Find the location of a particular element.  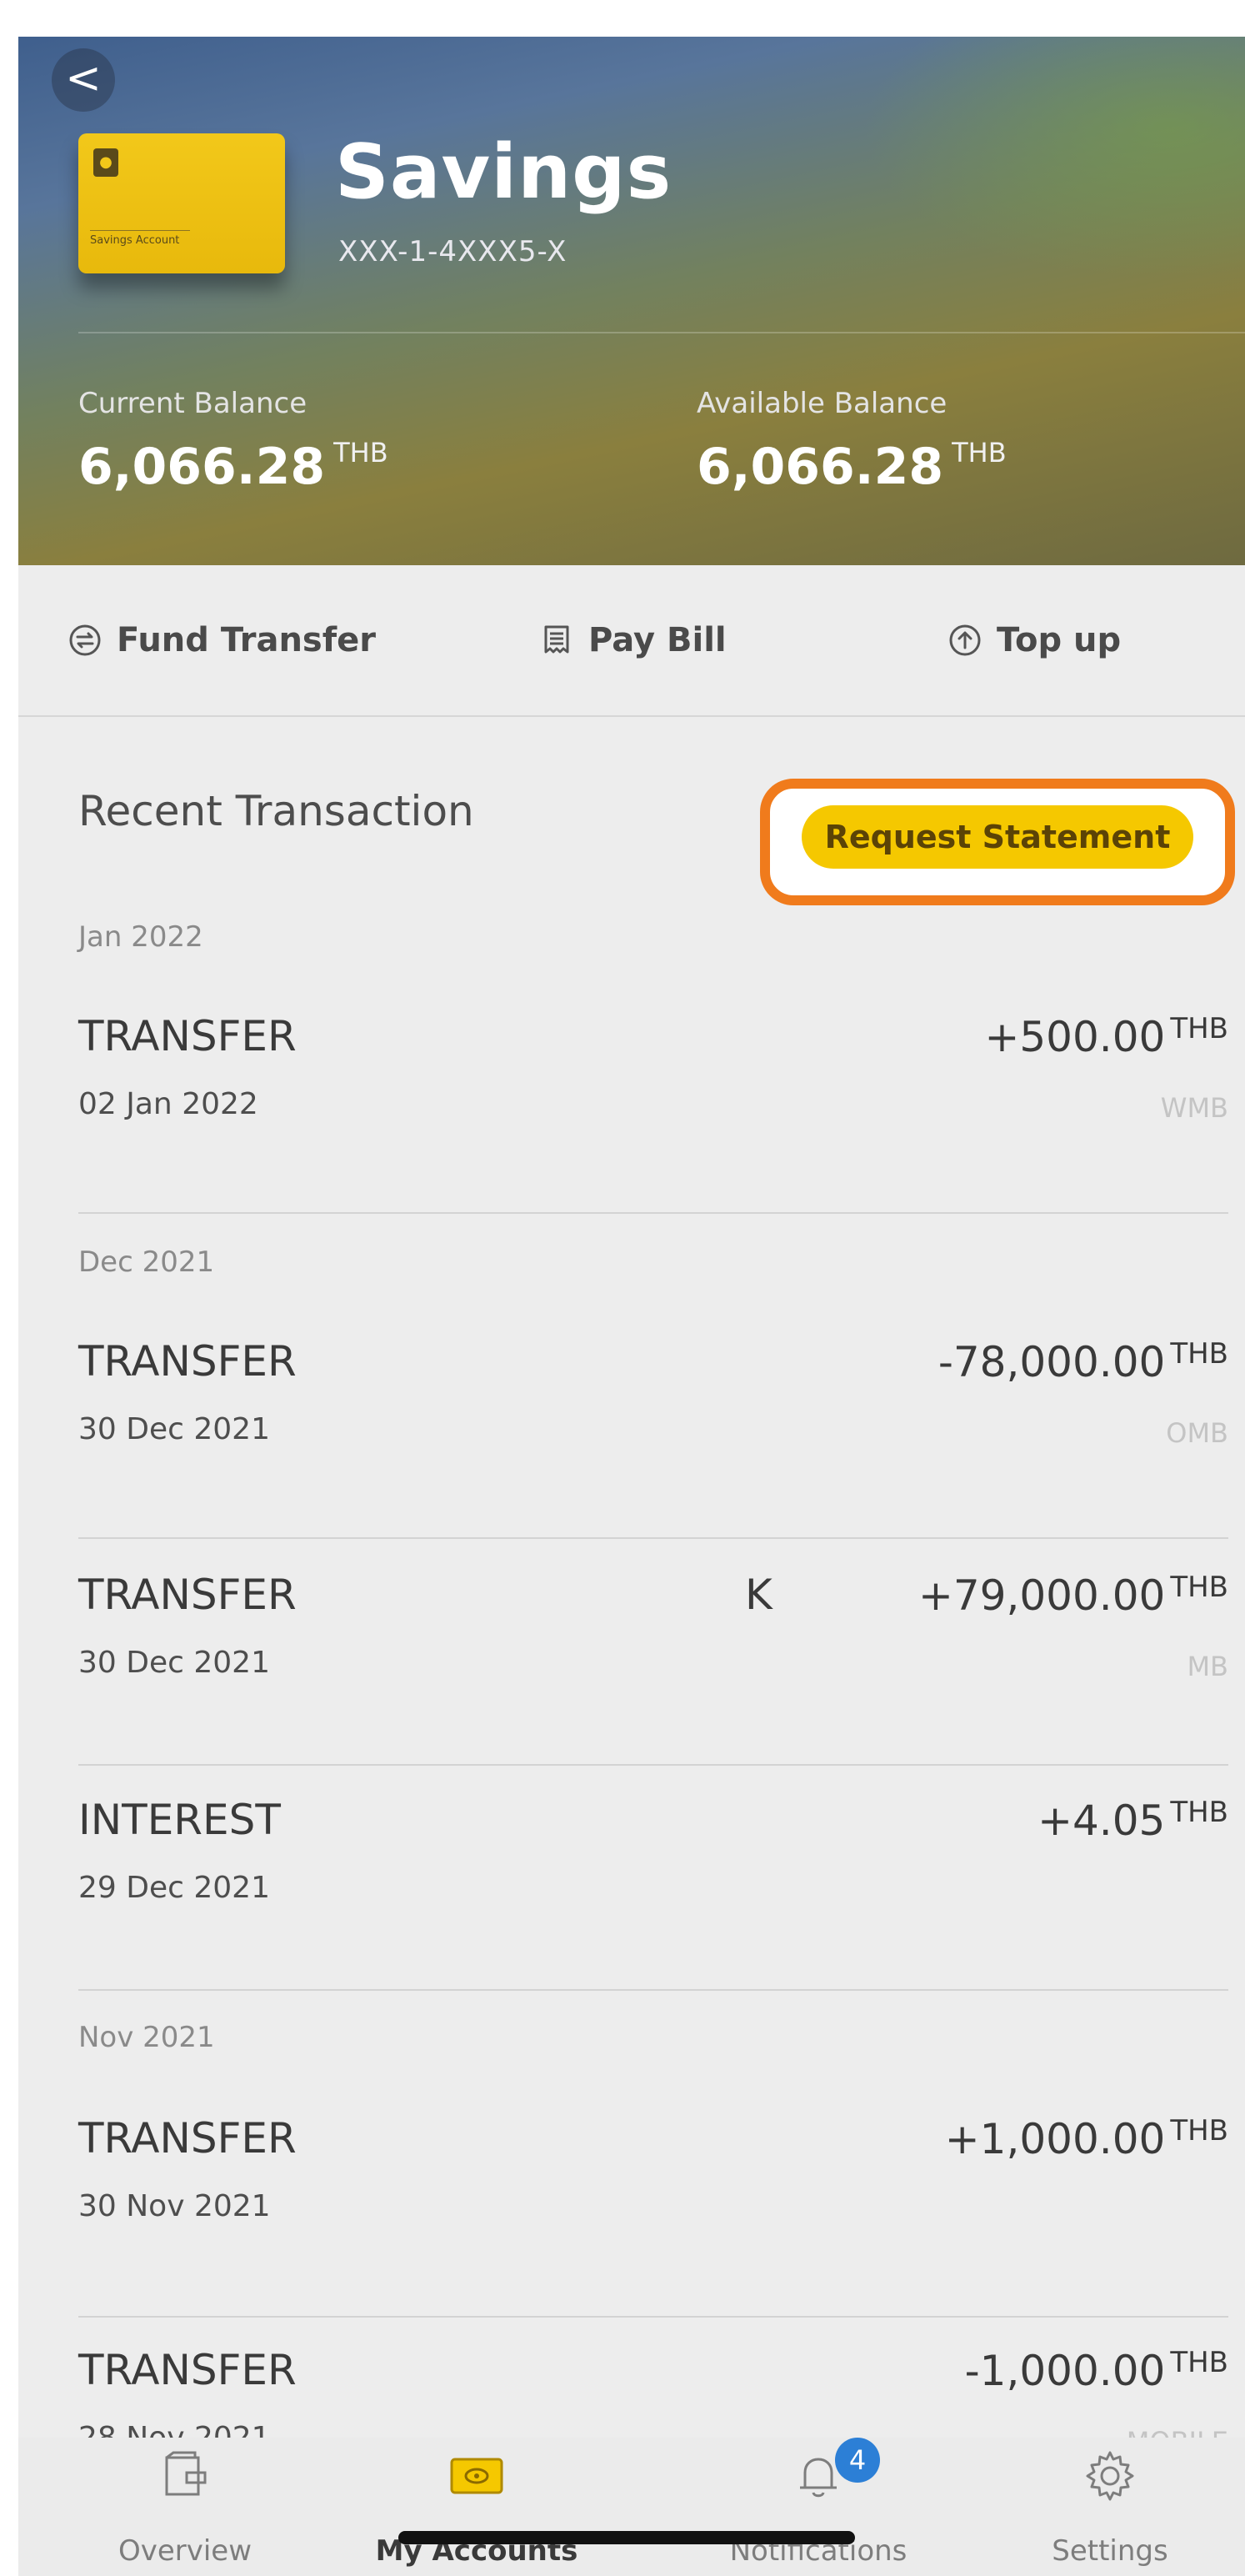

transaction-channel: WMB is located at coordinates (1194, 1108).